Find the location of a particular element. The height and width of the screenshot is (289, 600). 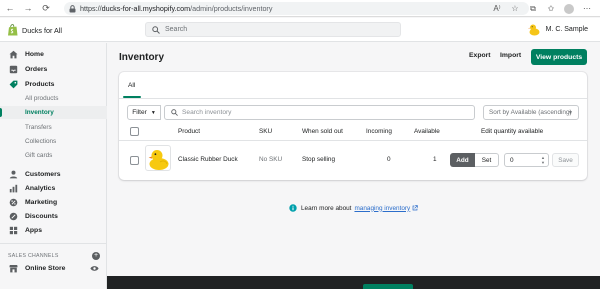

sidebar-item-online-store: Online Store is located at coordinates (53, 268).